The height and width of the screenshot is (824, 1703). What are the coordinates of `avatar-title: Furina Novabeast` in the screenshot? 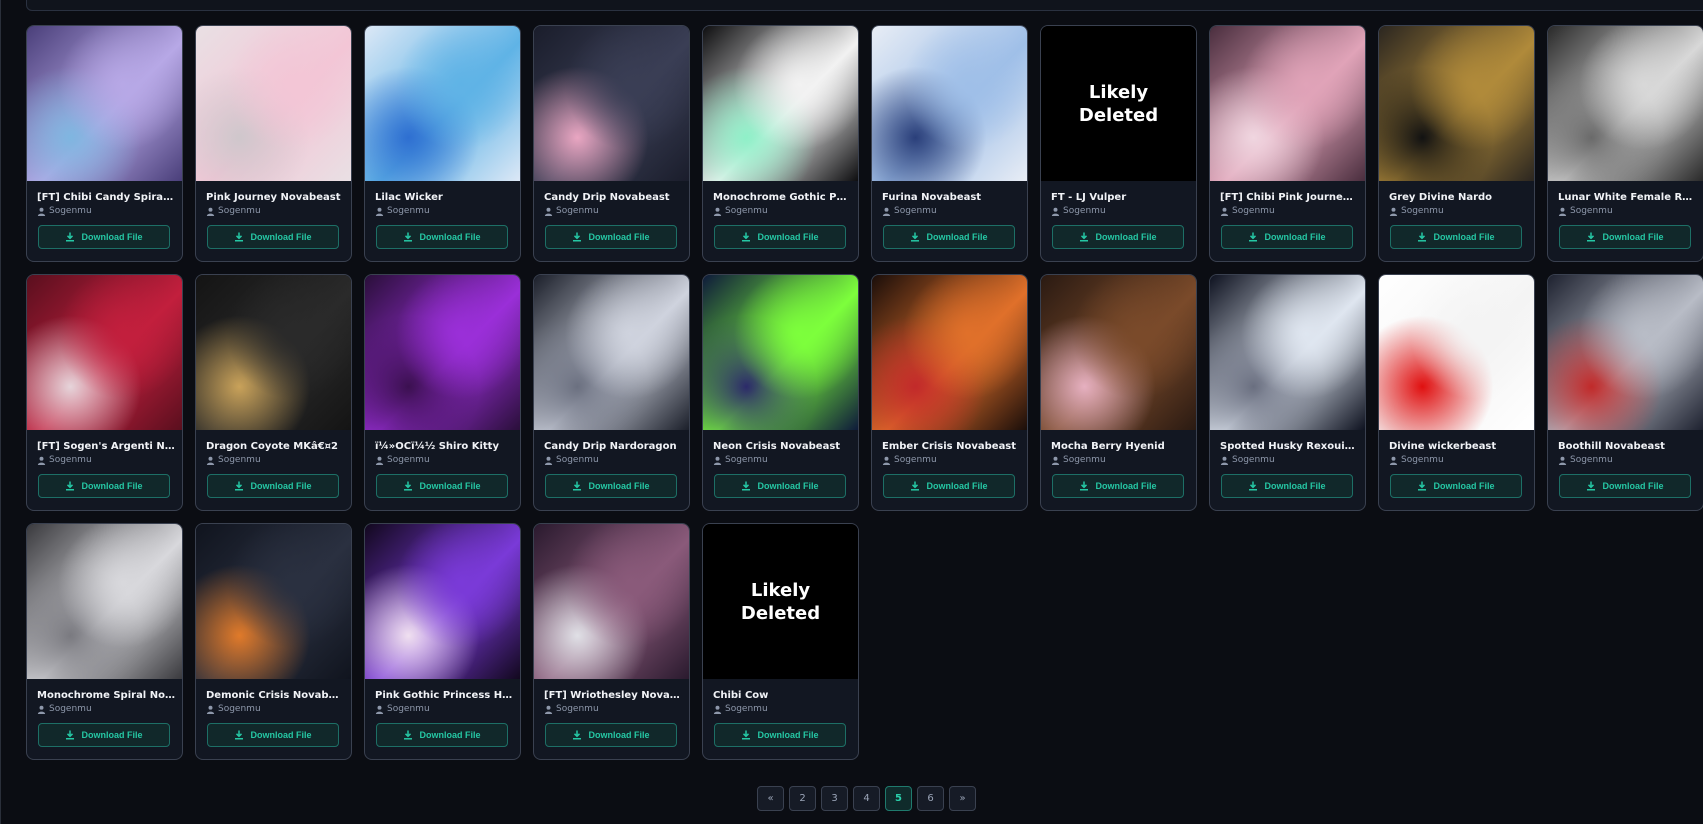 It's located at (932, 197).